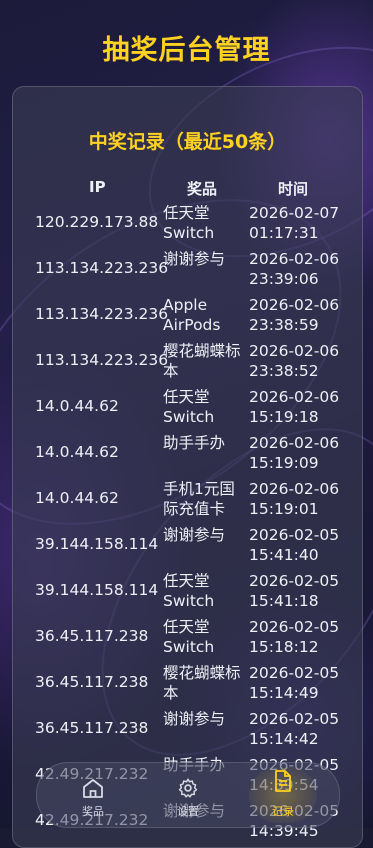  I want to click on row-prize: Apple AirPods, so click(192, 315).